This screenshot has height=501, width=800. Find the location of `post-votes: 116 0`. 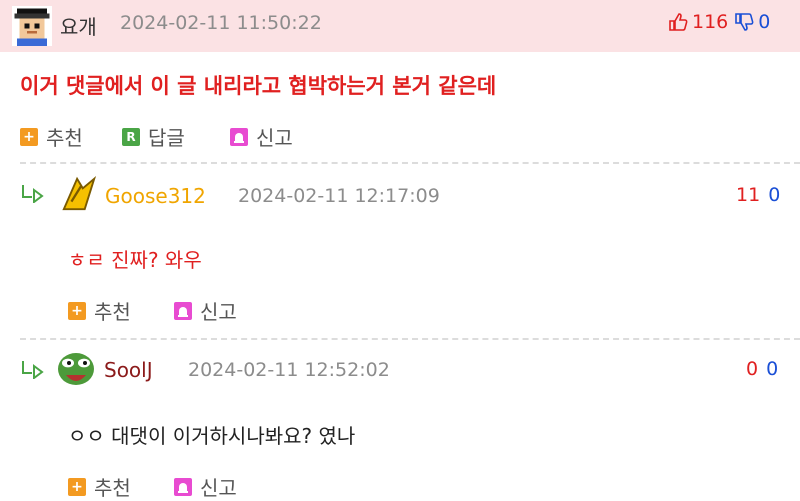

post-votes: 116 0 is located at coordinates (719, 22).